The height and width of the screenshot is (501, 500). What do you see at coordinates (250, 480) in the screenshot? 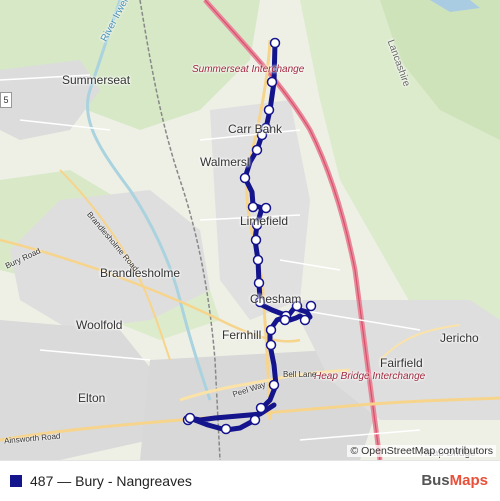
I see `legend-footer: 487 — Bury - Nangreaves BusMaps` at bounding box center [250, 480].